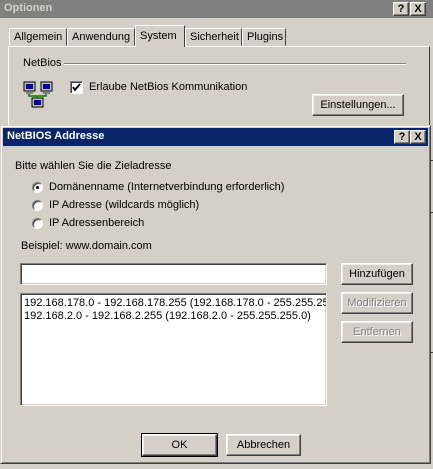  Describe the element at coordinates (38, 94) in the screenshot. I see `network-computers-icon` at that location.